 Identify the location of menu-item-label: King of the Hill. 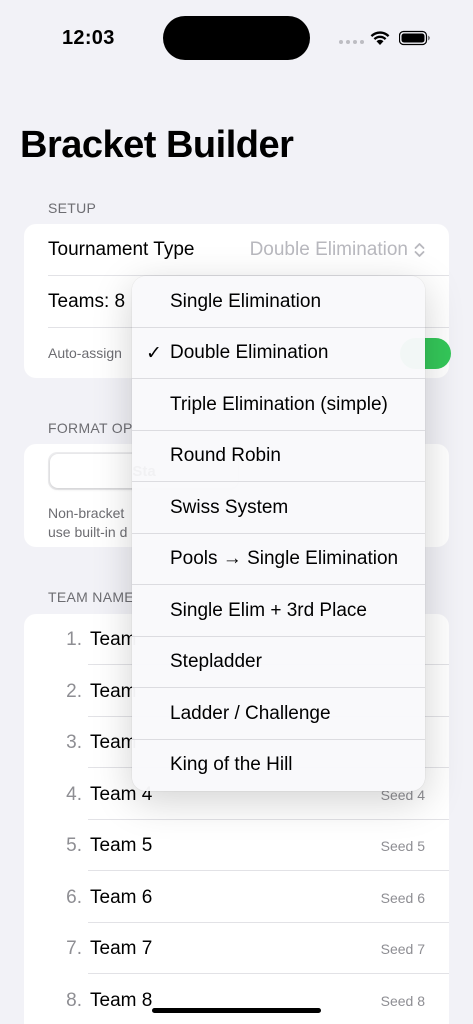
(231, 765).